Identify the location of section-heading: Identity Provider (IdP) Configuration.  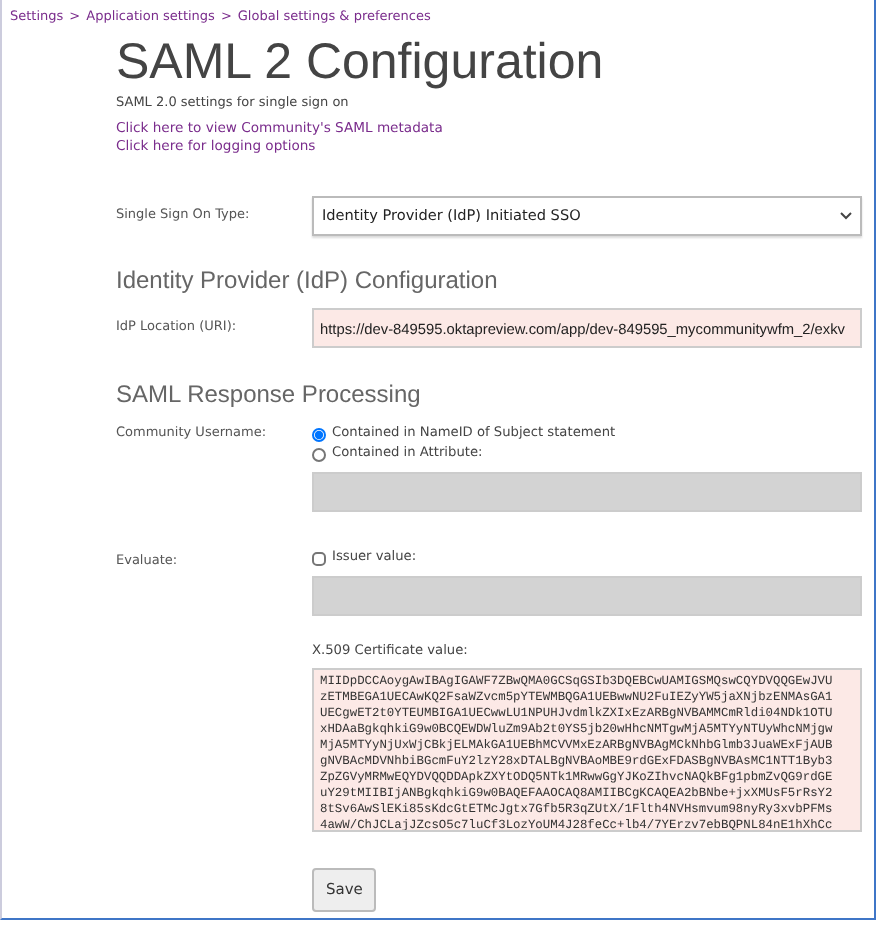
(308, 281).